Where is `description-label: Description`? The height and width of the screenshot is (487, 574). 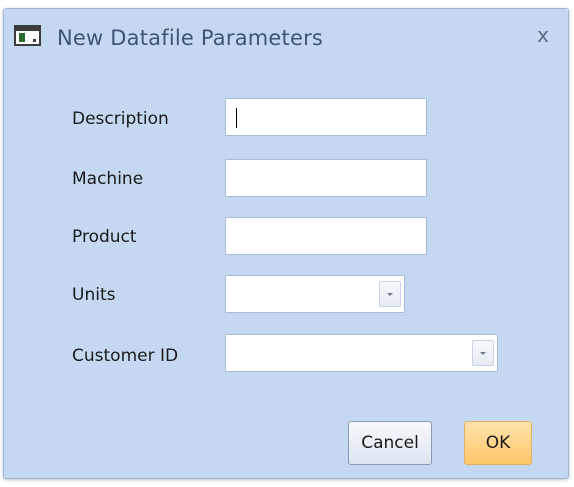 description-label: Description is located at coordinates (120, 119).